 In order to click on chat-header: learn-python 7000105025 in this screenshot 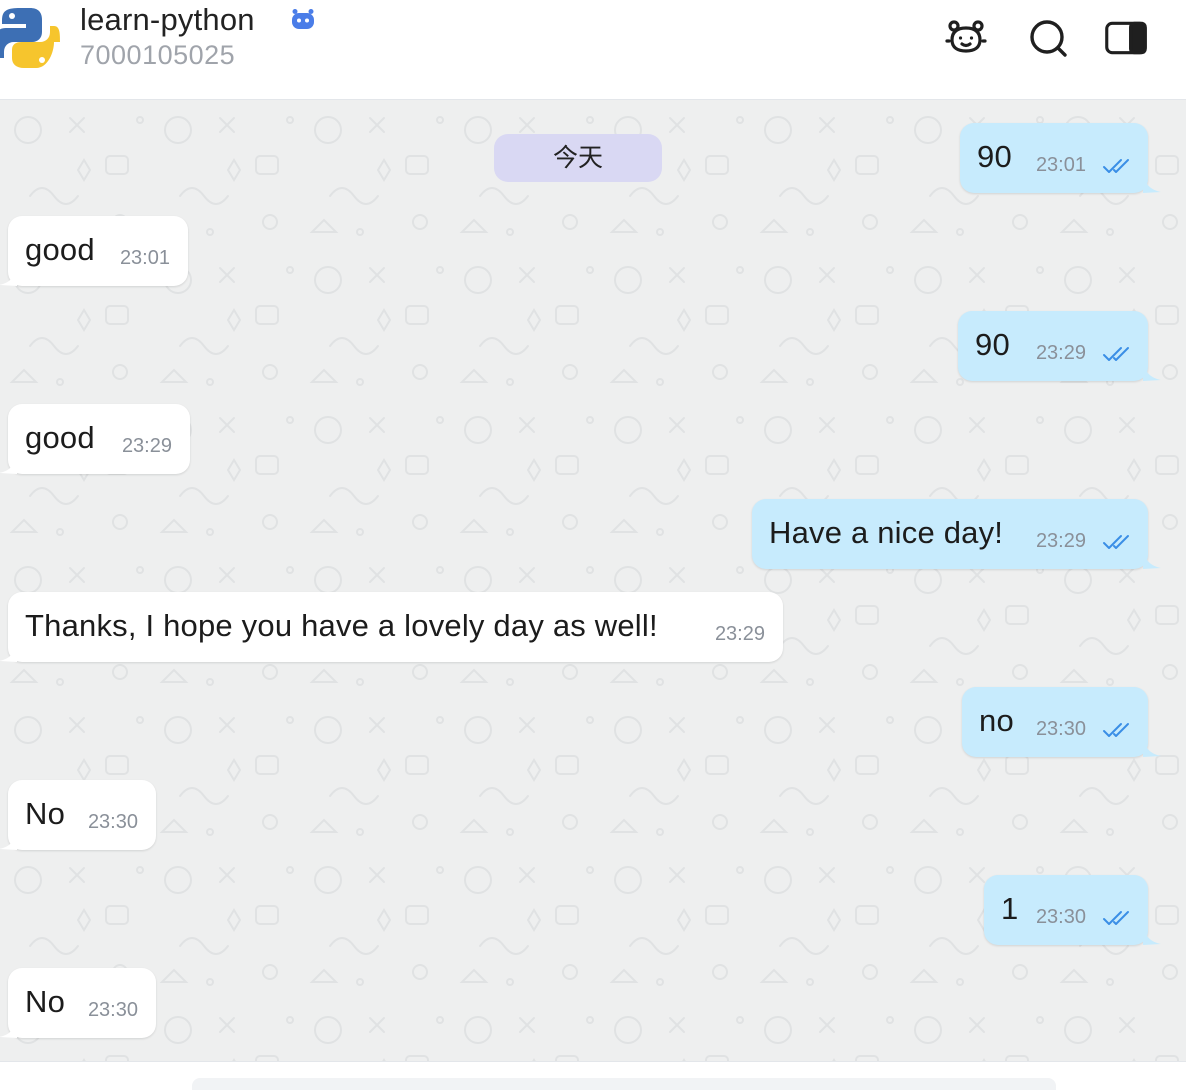, I will do `click(593, 50)`.